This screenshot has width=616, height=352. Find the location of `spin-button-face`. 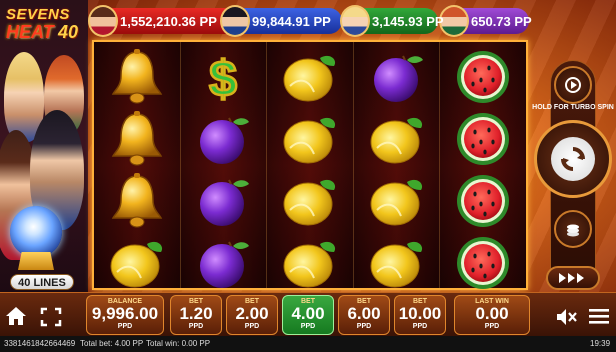

spin-button-face is located at coordinates (573, 159).